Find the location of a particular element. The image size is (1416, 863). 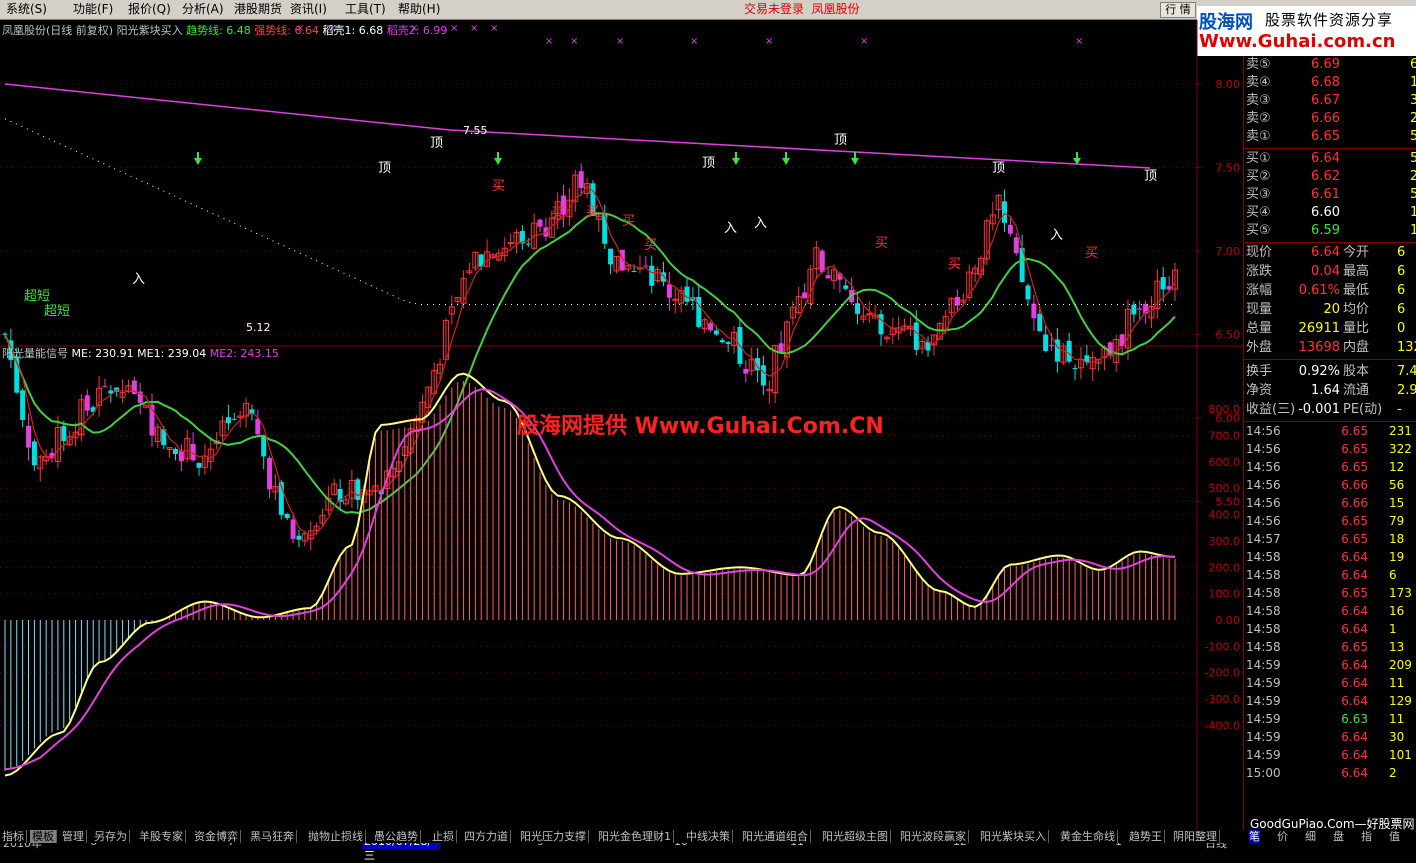

indicator-tab: 中线决策 is located at coordinates (708, 836).